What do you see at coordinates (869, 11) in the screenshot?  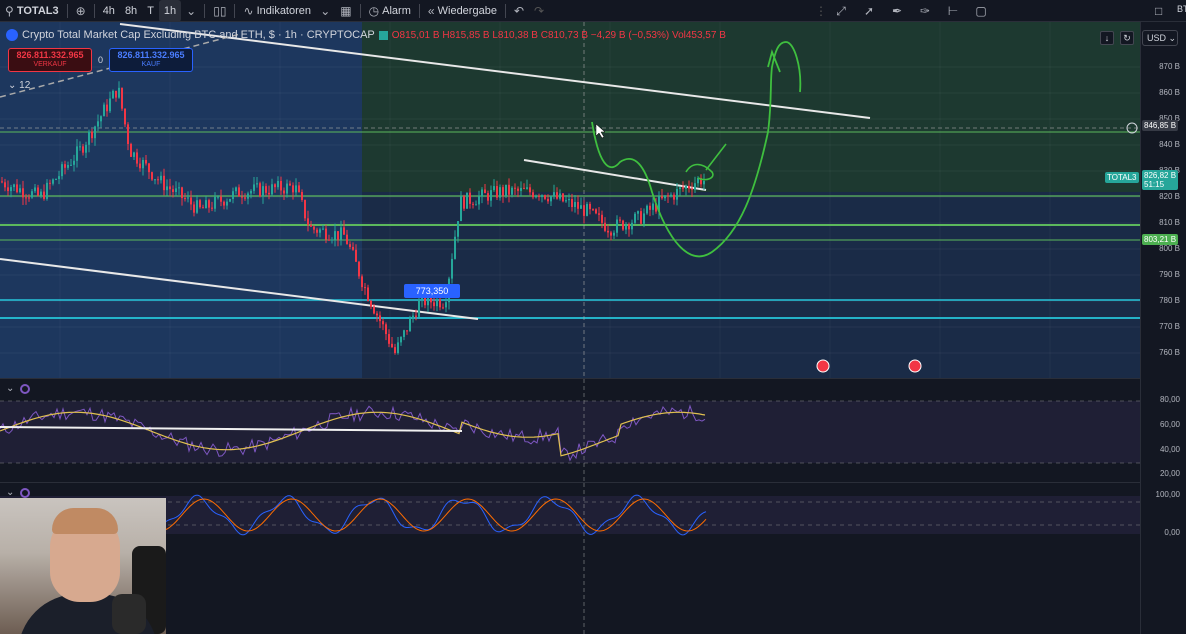 I see `trendline-tool-icon: ➚` at bounding box center [869, 11].